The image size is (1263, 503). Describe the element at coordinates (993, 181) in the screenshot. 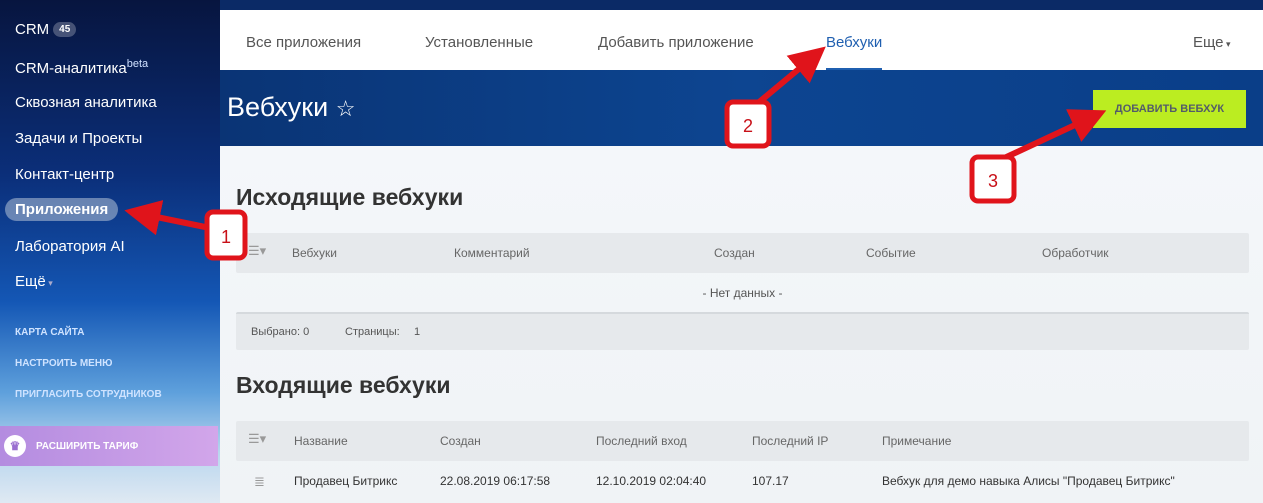

I see `callout-3-label: 3` at that location.